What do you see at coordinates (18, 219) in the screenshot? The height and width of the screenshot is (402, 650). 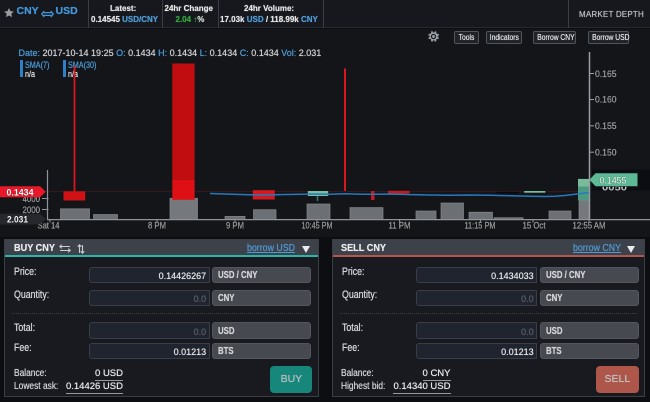 I see `svg-text: 2.031` at bounding box center [18, 219].